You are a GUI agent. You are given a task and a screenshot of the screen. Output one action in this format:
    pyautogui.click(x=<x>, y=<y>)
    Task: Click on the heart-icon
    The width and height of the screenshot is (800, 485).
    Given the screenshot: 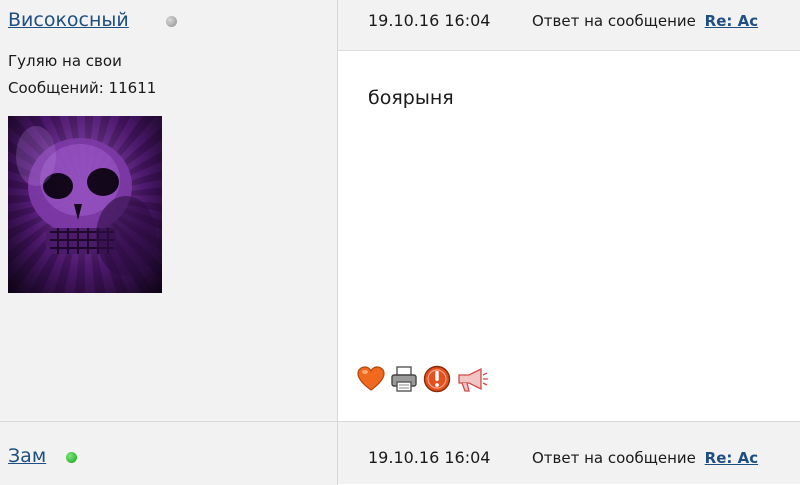 What is the action you would take?
    pyautogui.click(x=371, y=379)
    